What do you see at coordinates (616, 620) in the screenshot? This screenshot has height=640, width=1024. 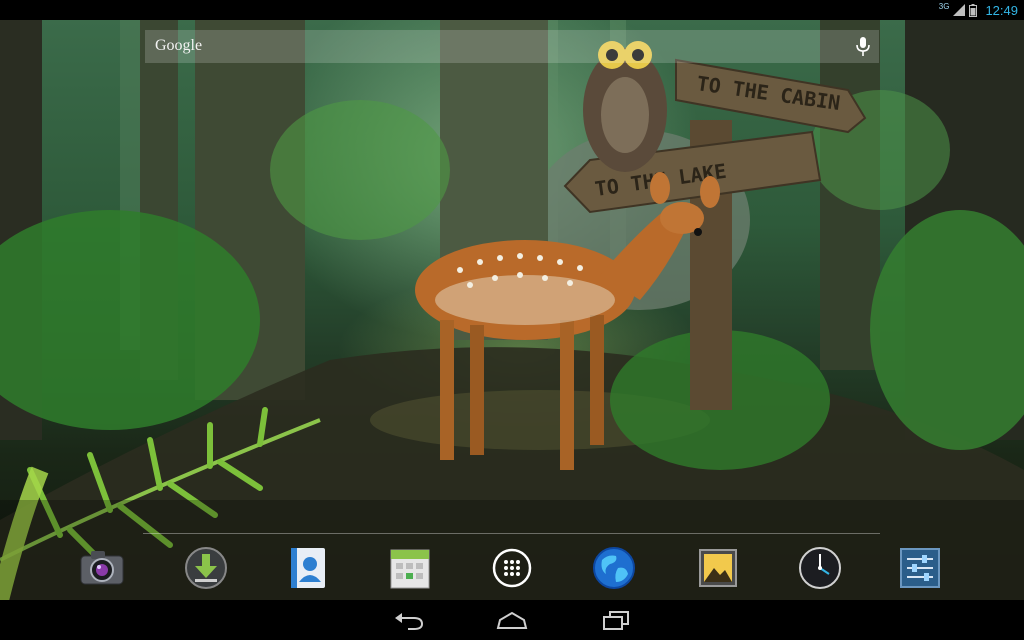 I see `recents-icon` at bounding box center [616, 620].